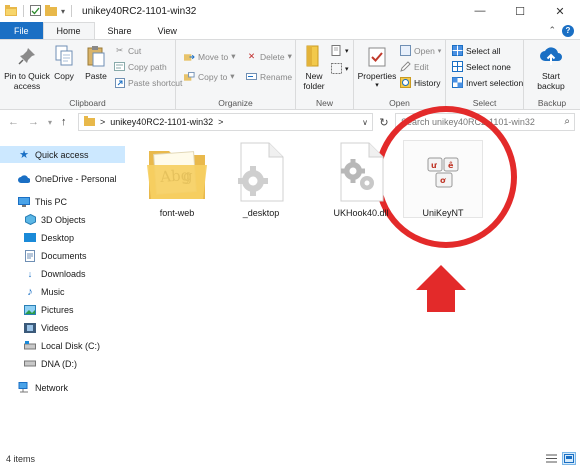 The width and height of the screenshot is (580, 467). What do you see at coordinates (167, 30) in the screenshot?
I see `tab-view: View` at bounding box center [167, 30].